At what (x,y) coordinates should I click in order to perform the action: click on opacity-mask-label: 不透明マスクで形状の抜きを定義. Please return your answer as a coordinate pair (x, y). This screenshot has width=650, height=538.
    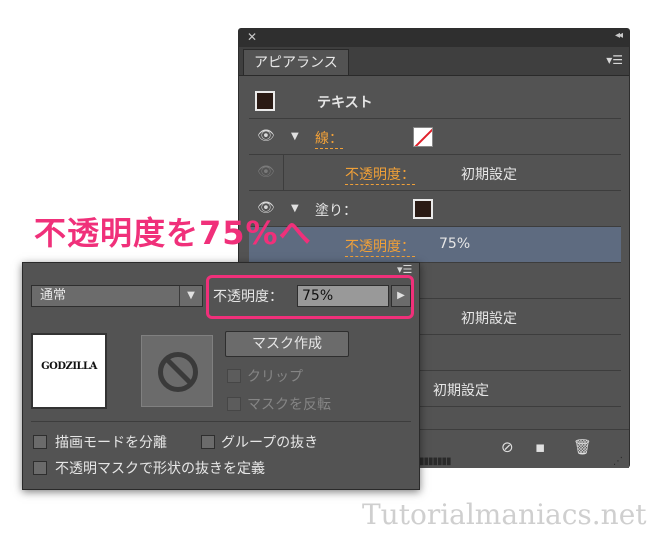
    Looking at the image, I should click on (160, 469).